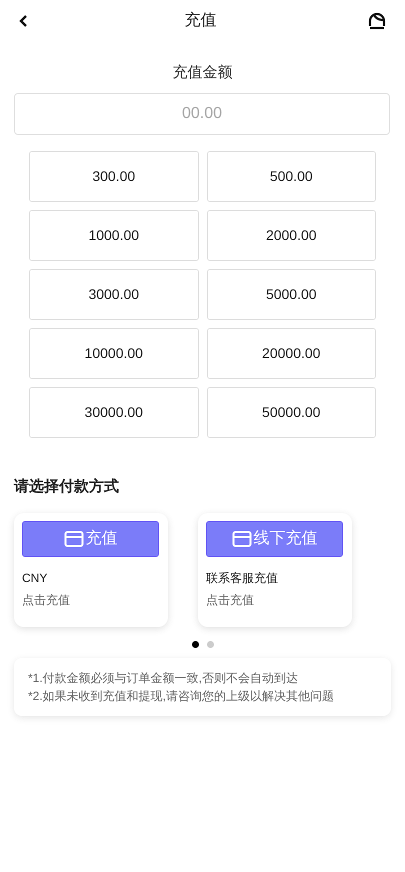 The image size is (405, 872). What do you see at coordinates (113, 353) in the screenshot?
I see `amount-option: 10000.00` at bounding box center [113, 353].